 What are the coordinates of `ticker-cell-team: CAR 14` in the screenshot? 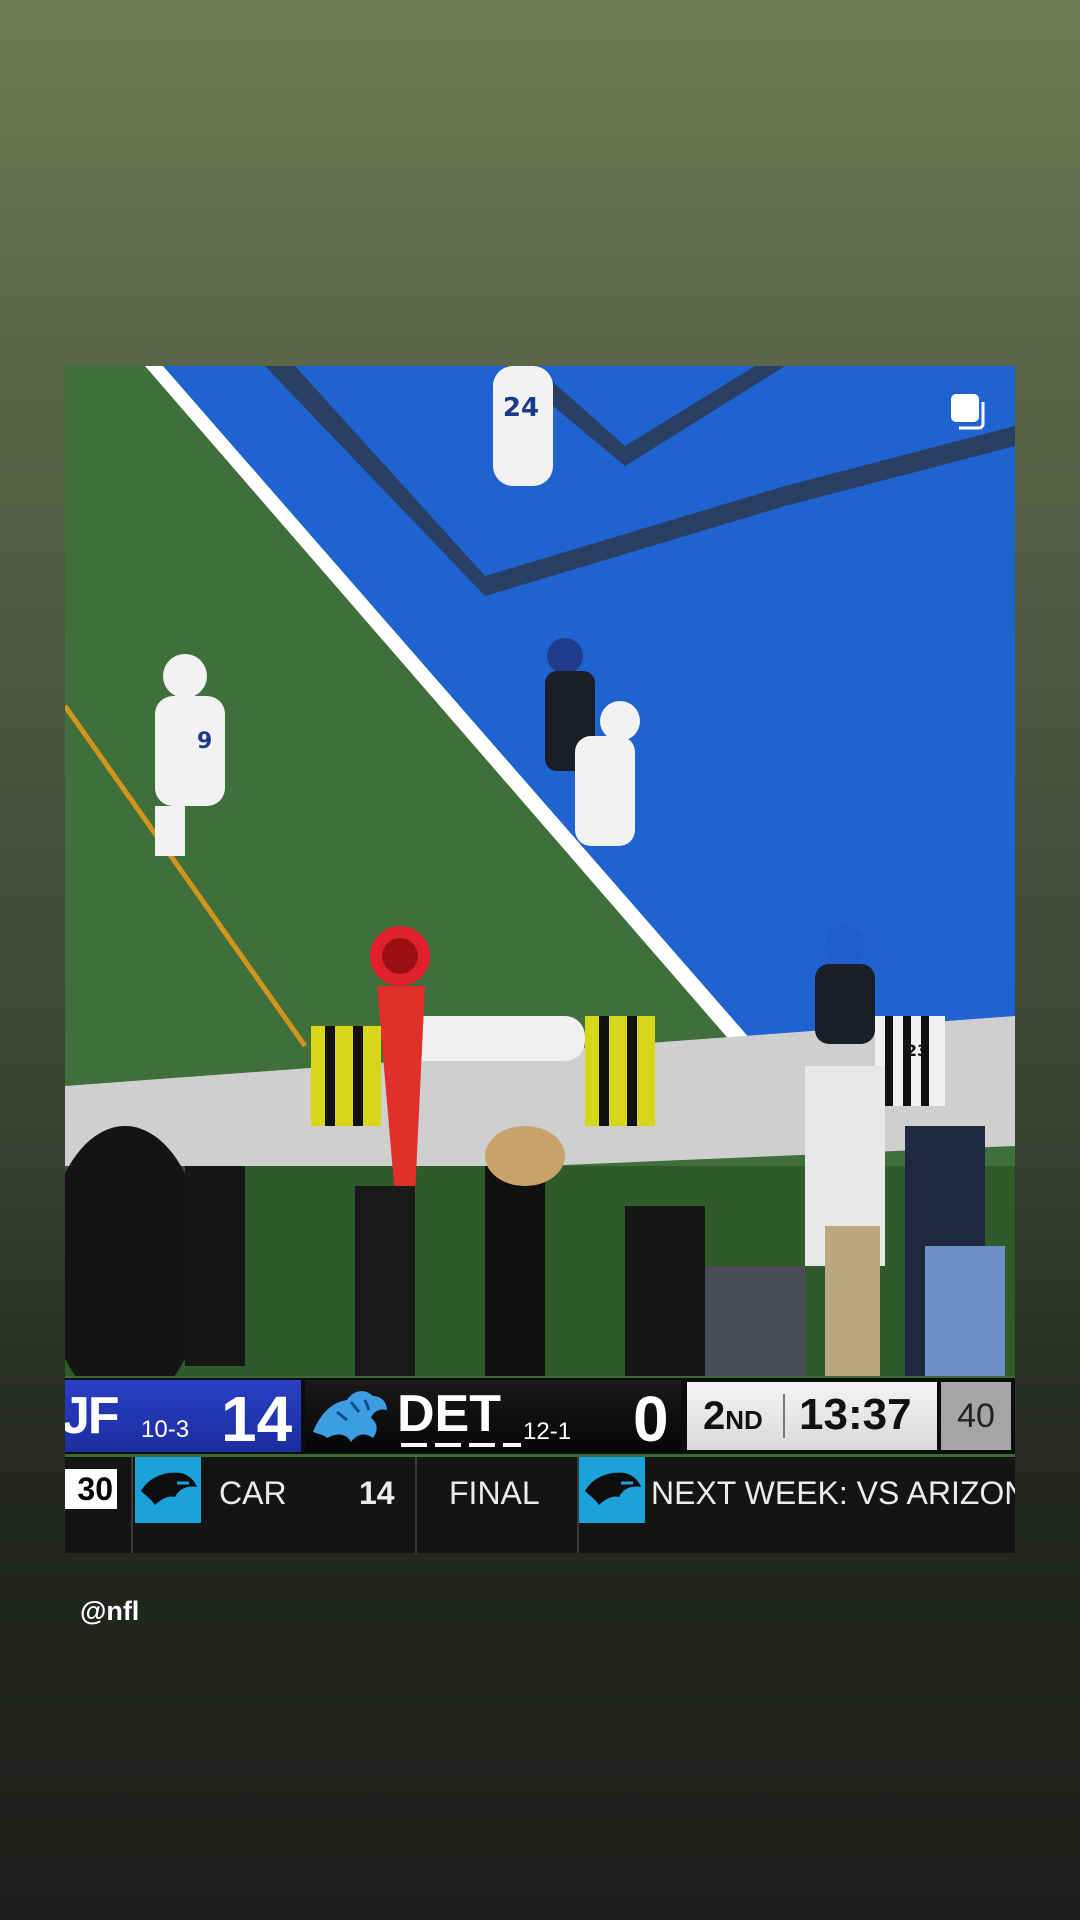 It's located at (275, 1505).